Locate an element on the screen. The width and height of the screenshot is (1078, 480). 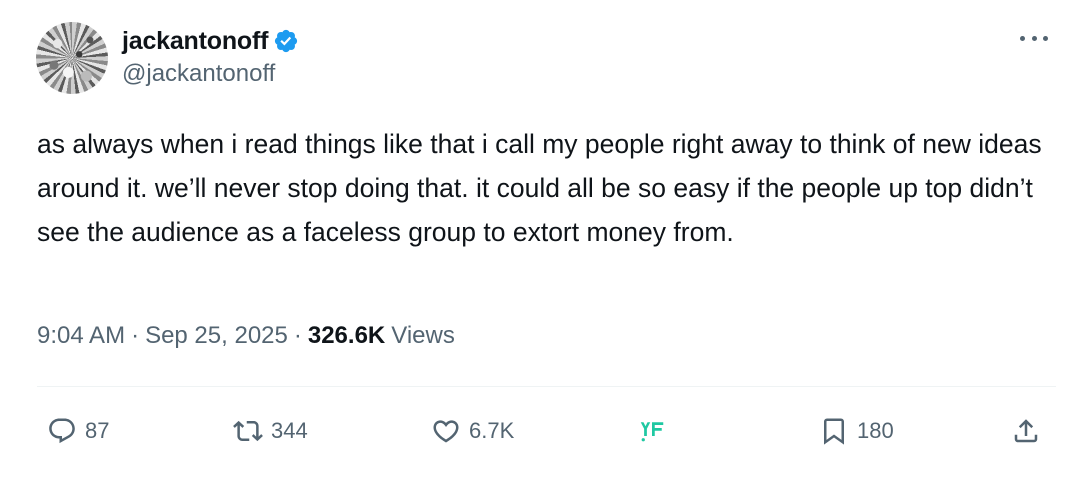
app-button is located at coordinates (652, 431).